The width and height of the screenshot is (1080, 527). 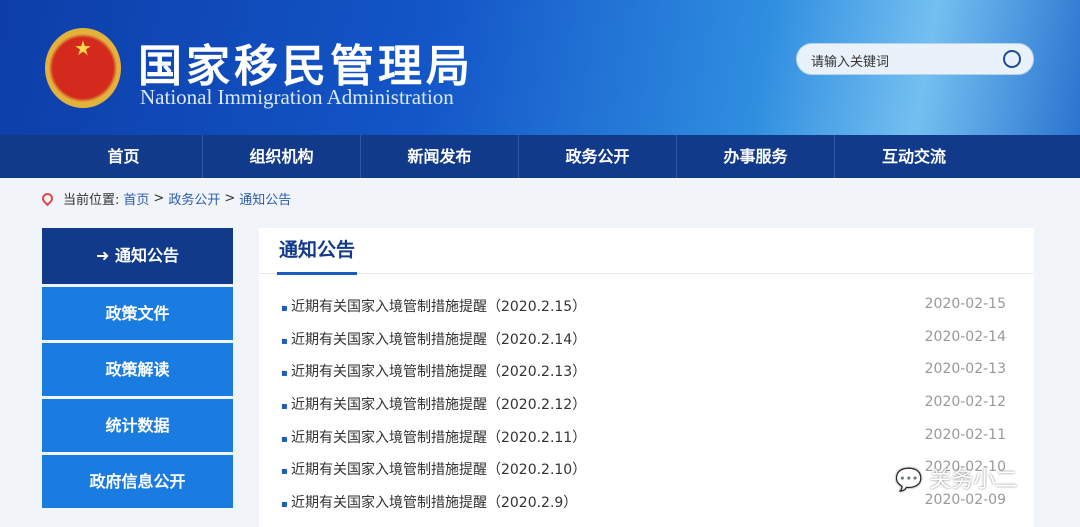 I want to click on notice-row: 近期有关国家入境管制措施提醒（2020.2.9） 2020-02-09, so click(x=646, y=508).